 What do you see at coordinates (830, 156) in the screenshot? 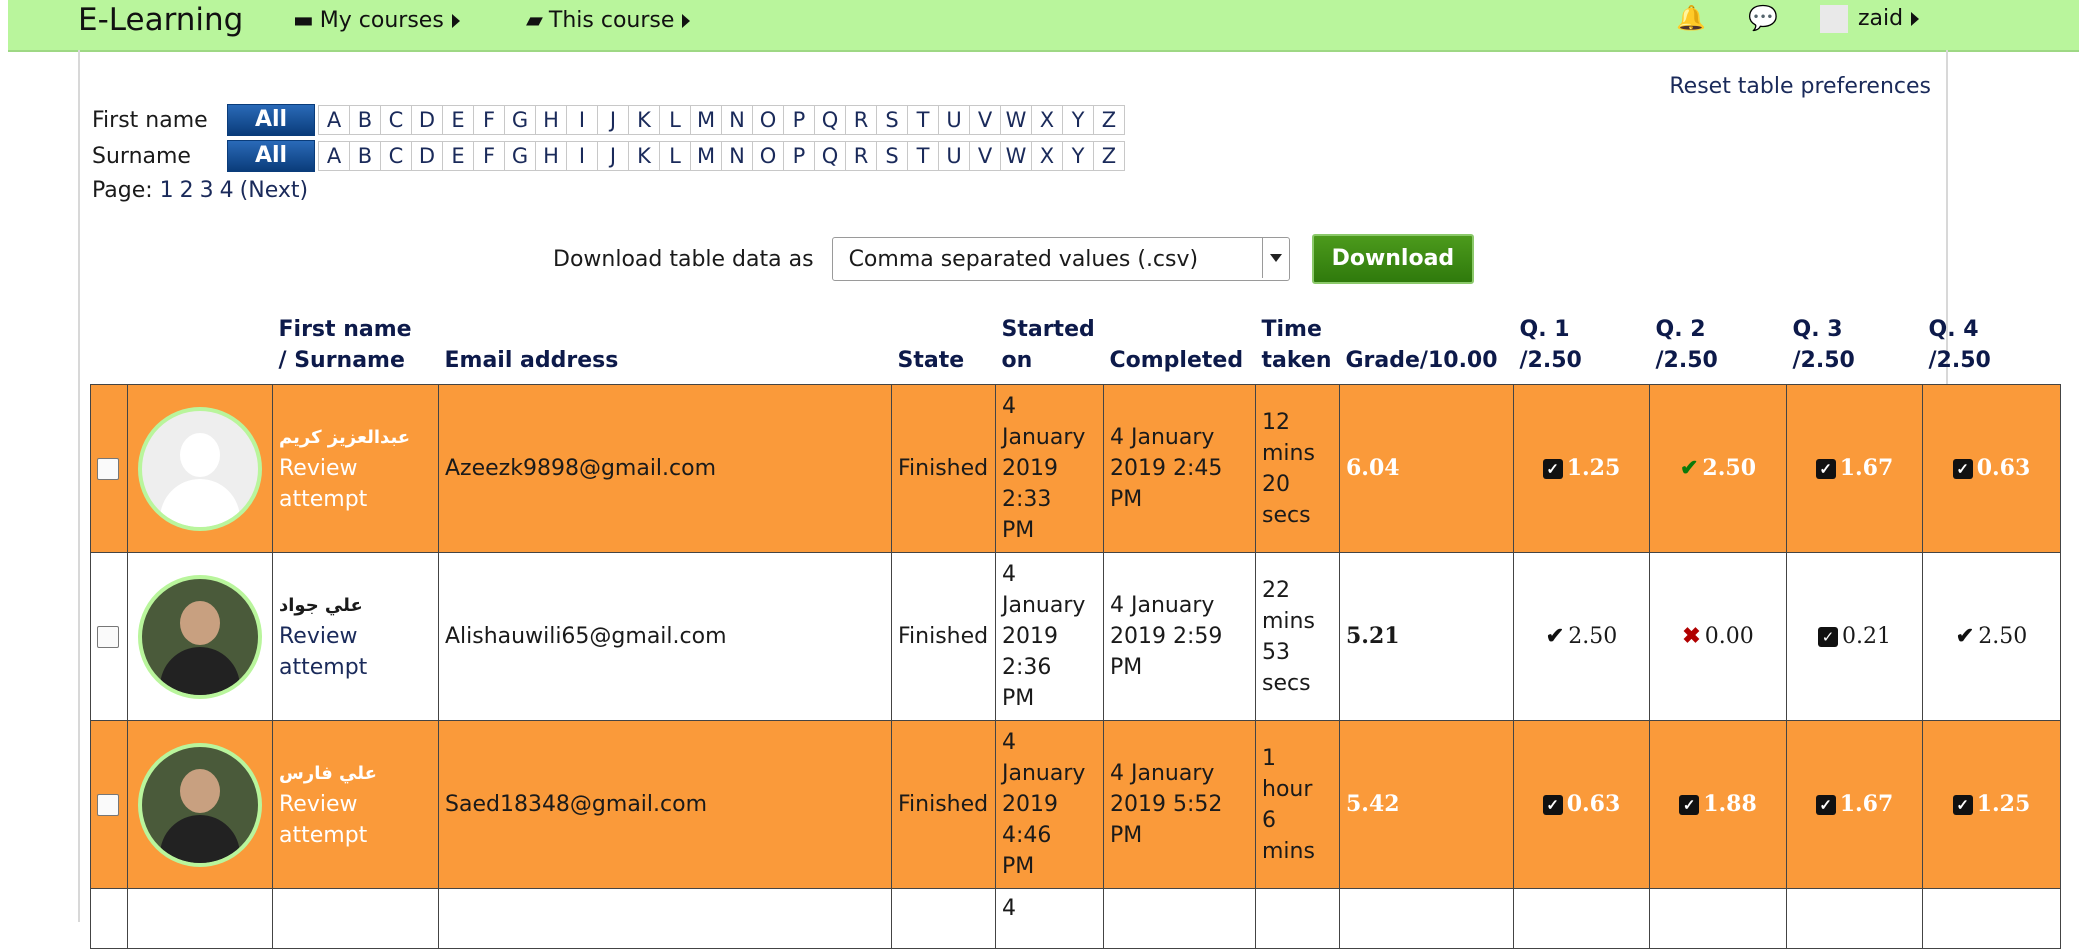
I see `surname-initial-q: Q` at bounding box center [830, 156].